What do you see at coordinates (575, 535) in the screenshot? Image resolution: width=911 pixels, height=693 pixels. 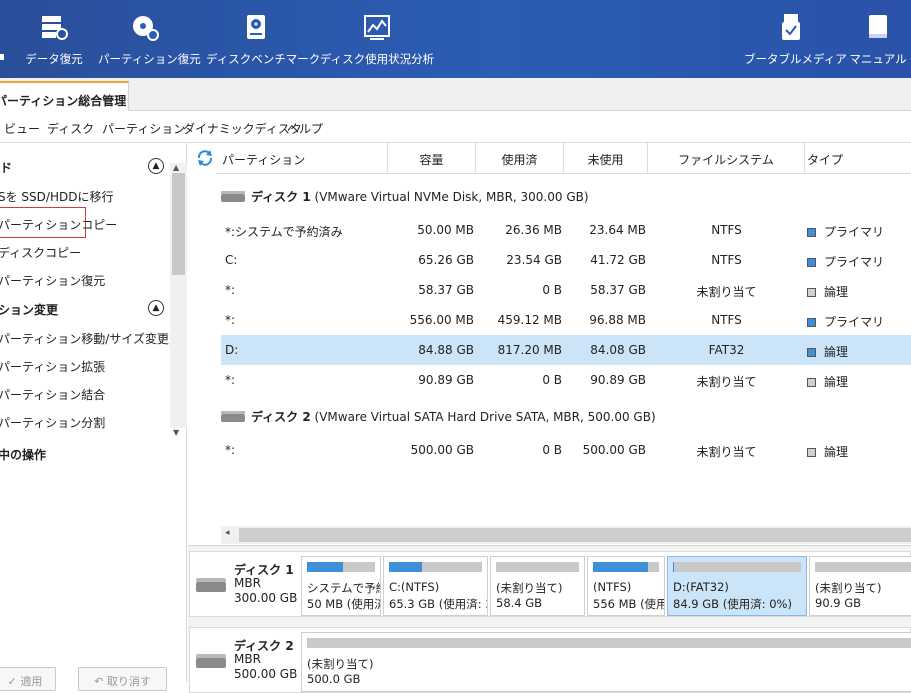 I see `table-hscroll-thumb` at bounding box center [575, 535].